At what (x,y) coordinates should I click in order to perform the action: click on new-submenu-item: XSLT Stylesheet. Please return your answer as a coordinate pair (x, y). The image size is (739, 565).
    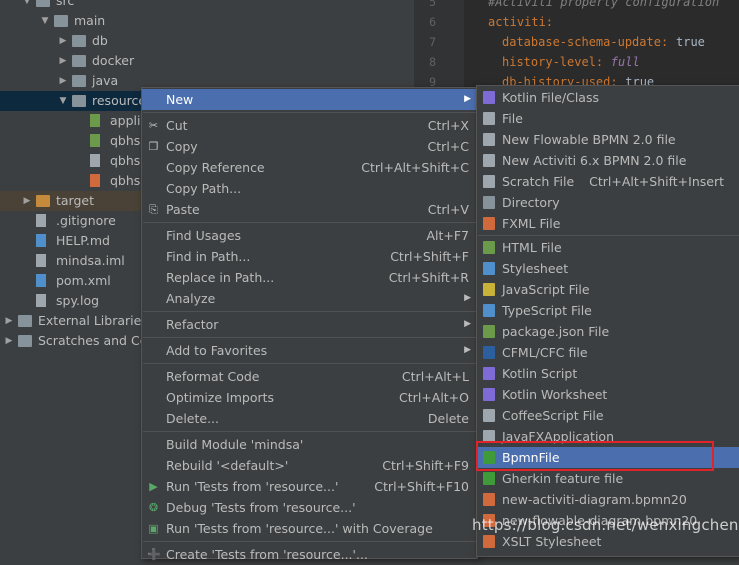
    Looking at the image, I should click on (608, 541).